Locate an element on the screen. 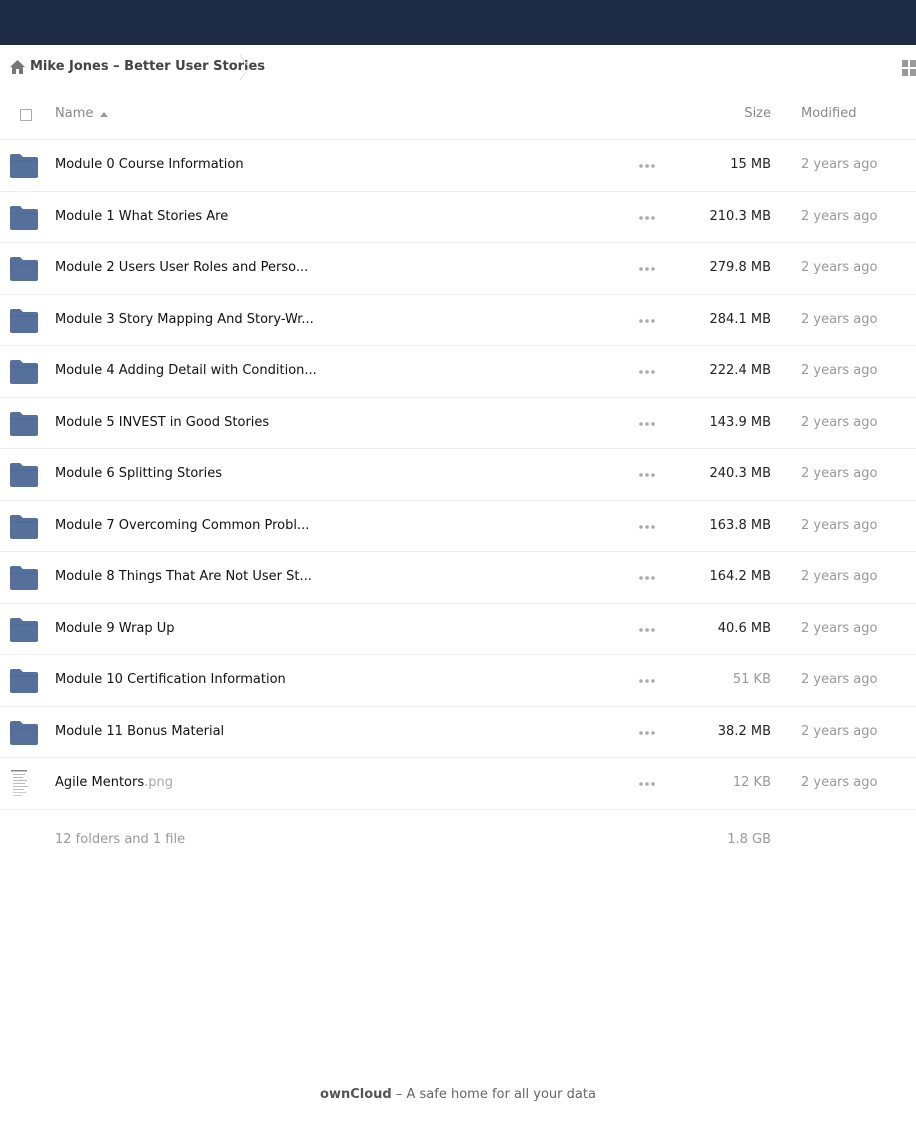 Image resolution: width=916 pixels, height=1126 pixels. file-size: 222.4 MB is located at coordinates (740, 370).